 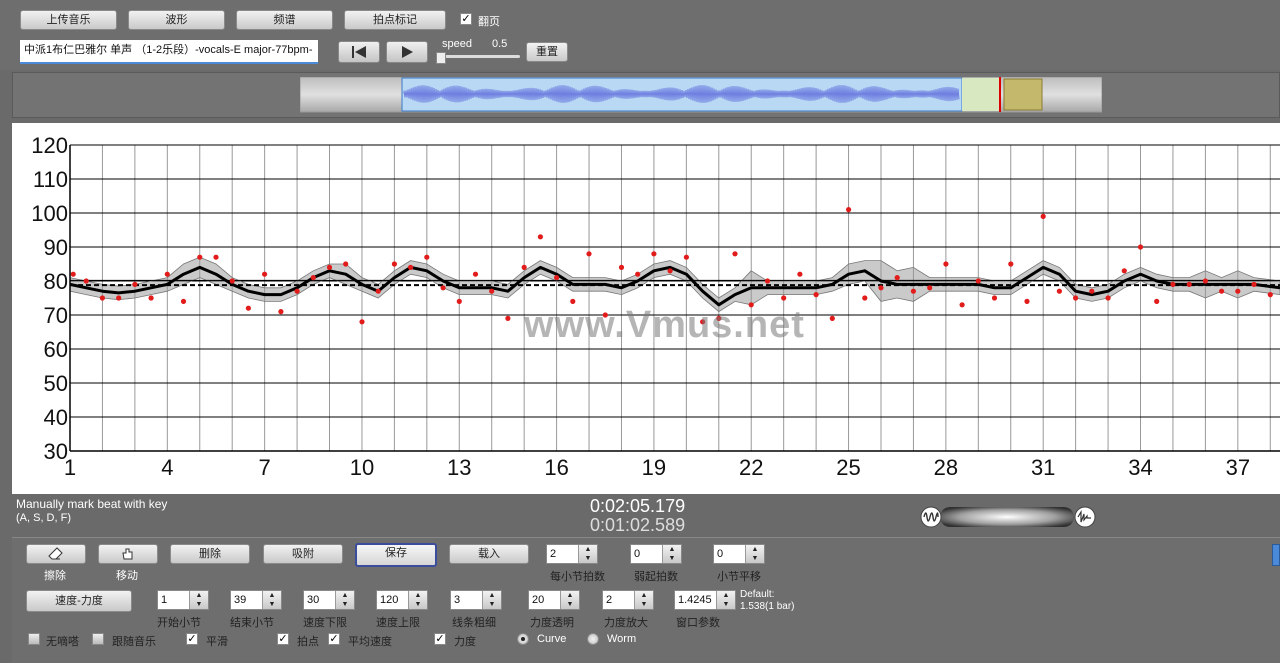 I want to click on speed-slider-thumb, so click(x=441, y=58).